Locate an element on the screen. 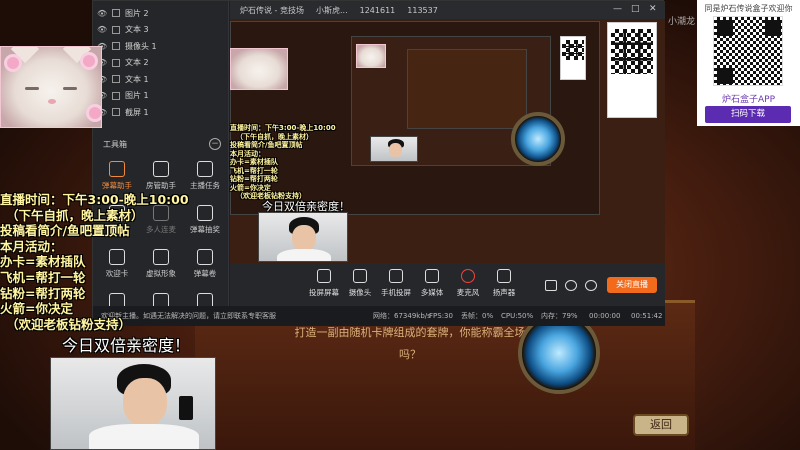 Image resolution: width=800 pixels, height=450 pixels. live-time: 00:51:42 is located at coordinates (647, 316).